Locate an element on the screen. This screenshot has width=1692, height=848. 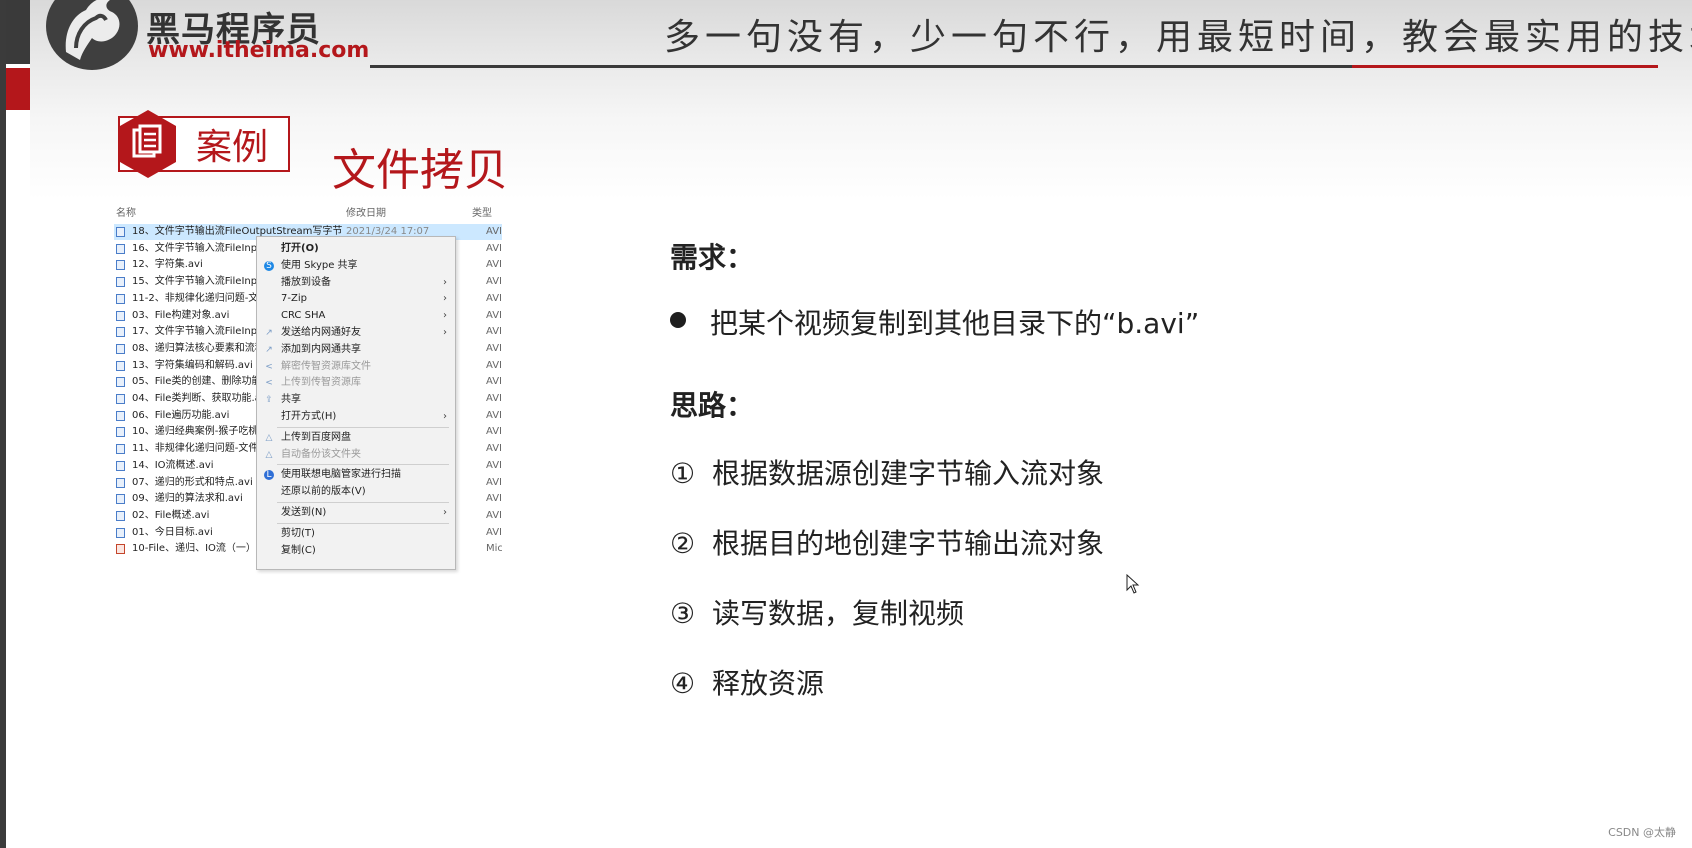
context-menu-item: 打开(O) is located at coordinates (356, 249).